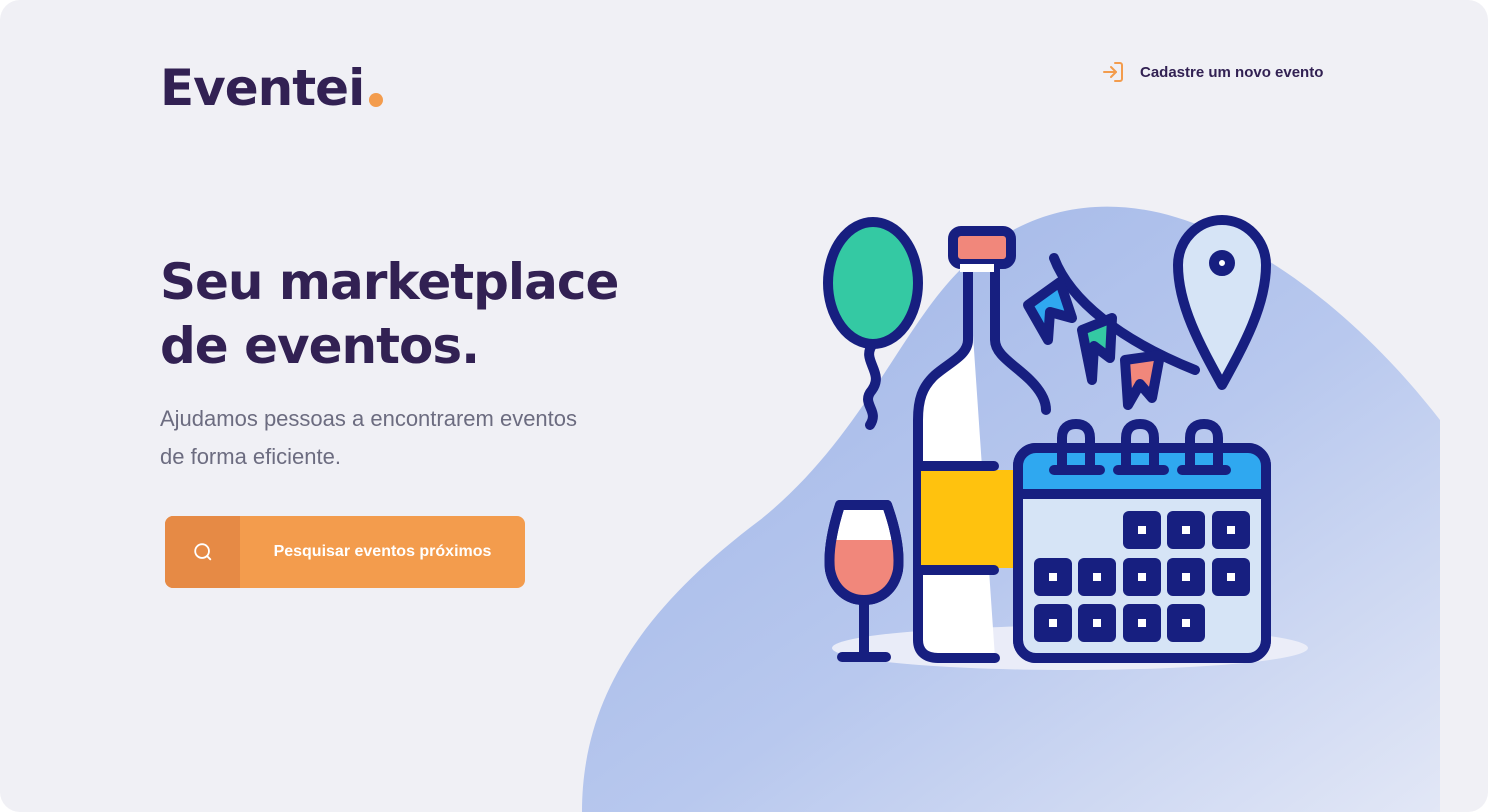 The height and width of the screenshot is (812, 1488). I want to click on location-pin-icon, so click(1222, 302).